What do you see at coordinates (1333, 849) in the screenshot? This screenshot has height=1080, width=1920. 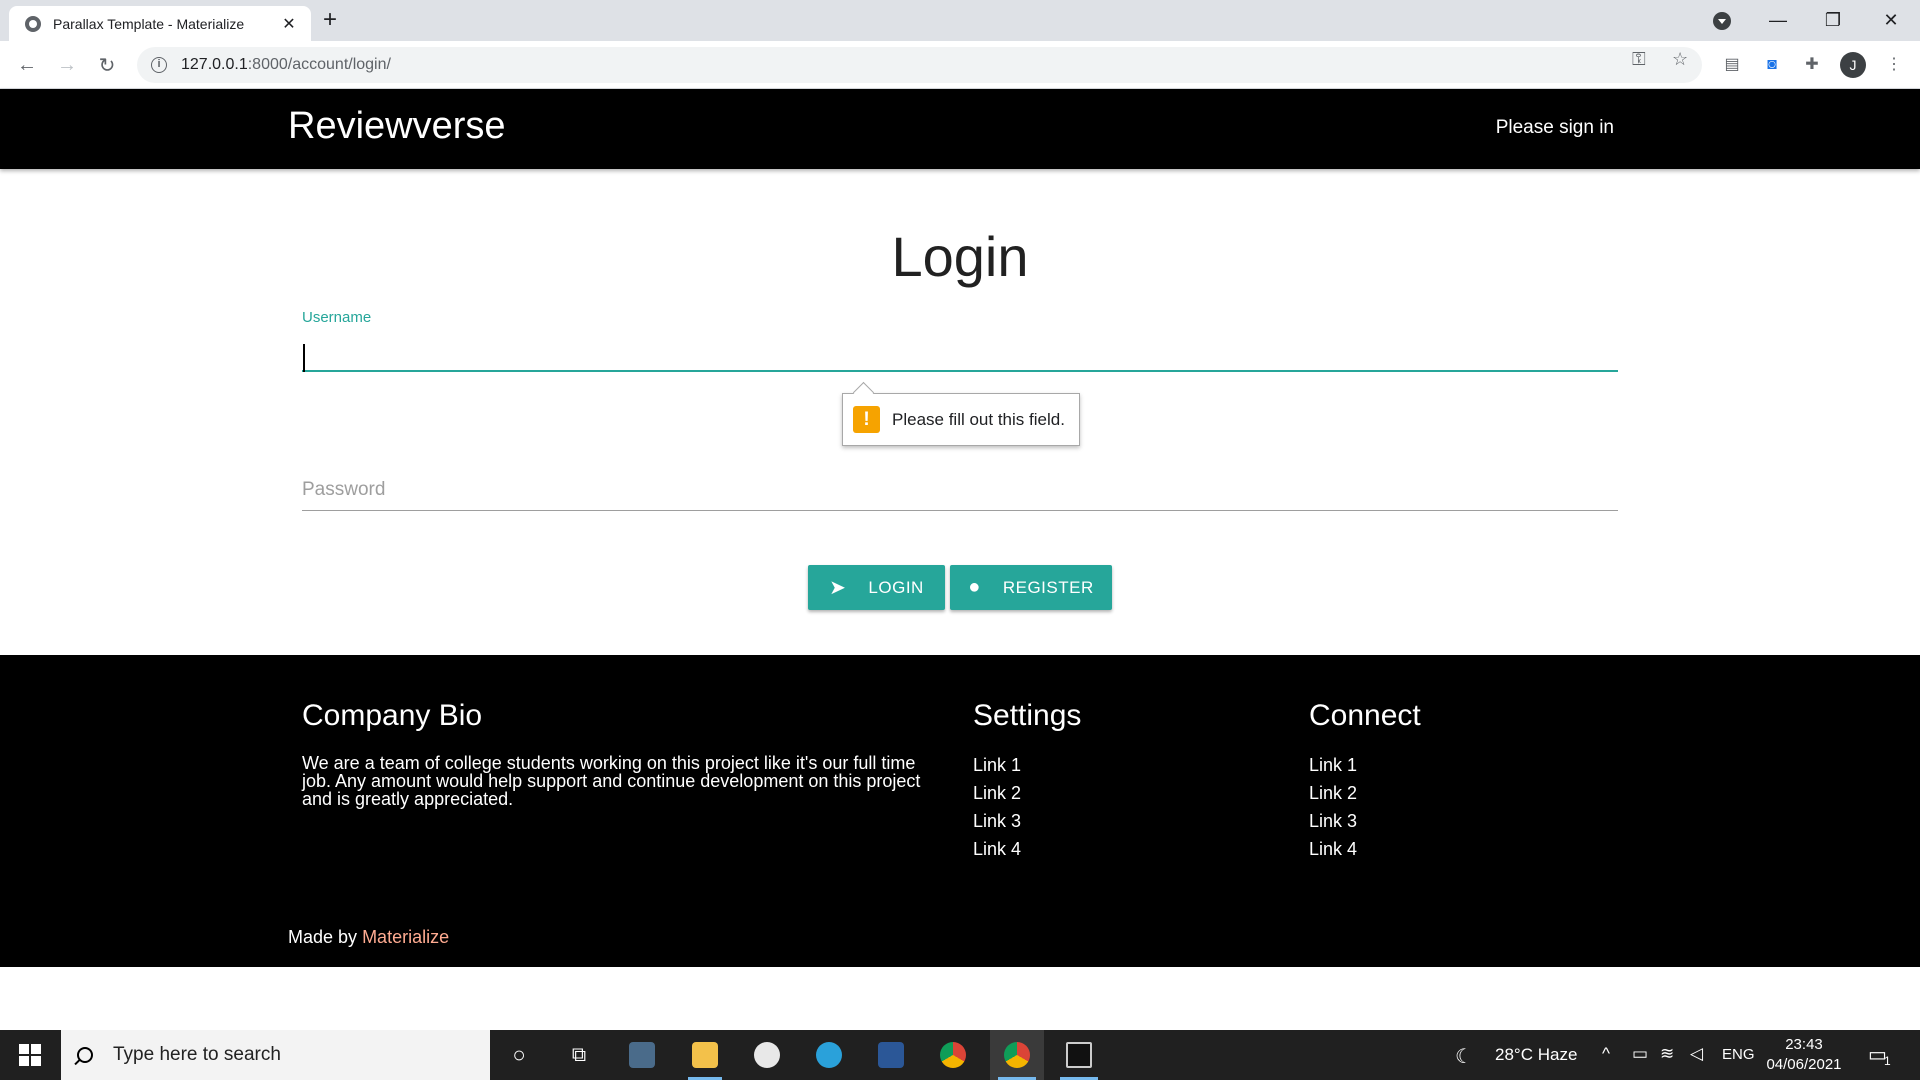 I see `connect-link-4: Link 4` at bounding box center [1333, 849].